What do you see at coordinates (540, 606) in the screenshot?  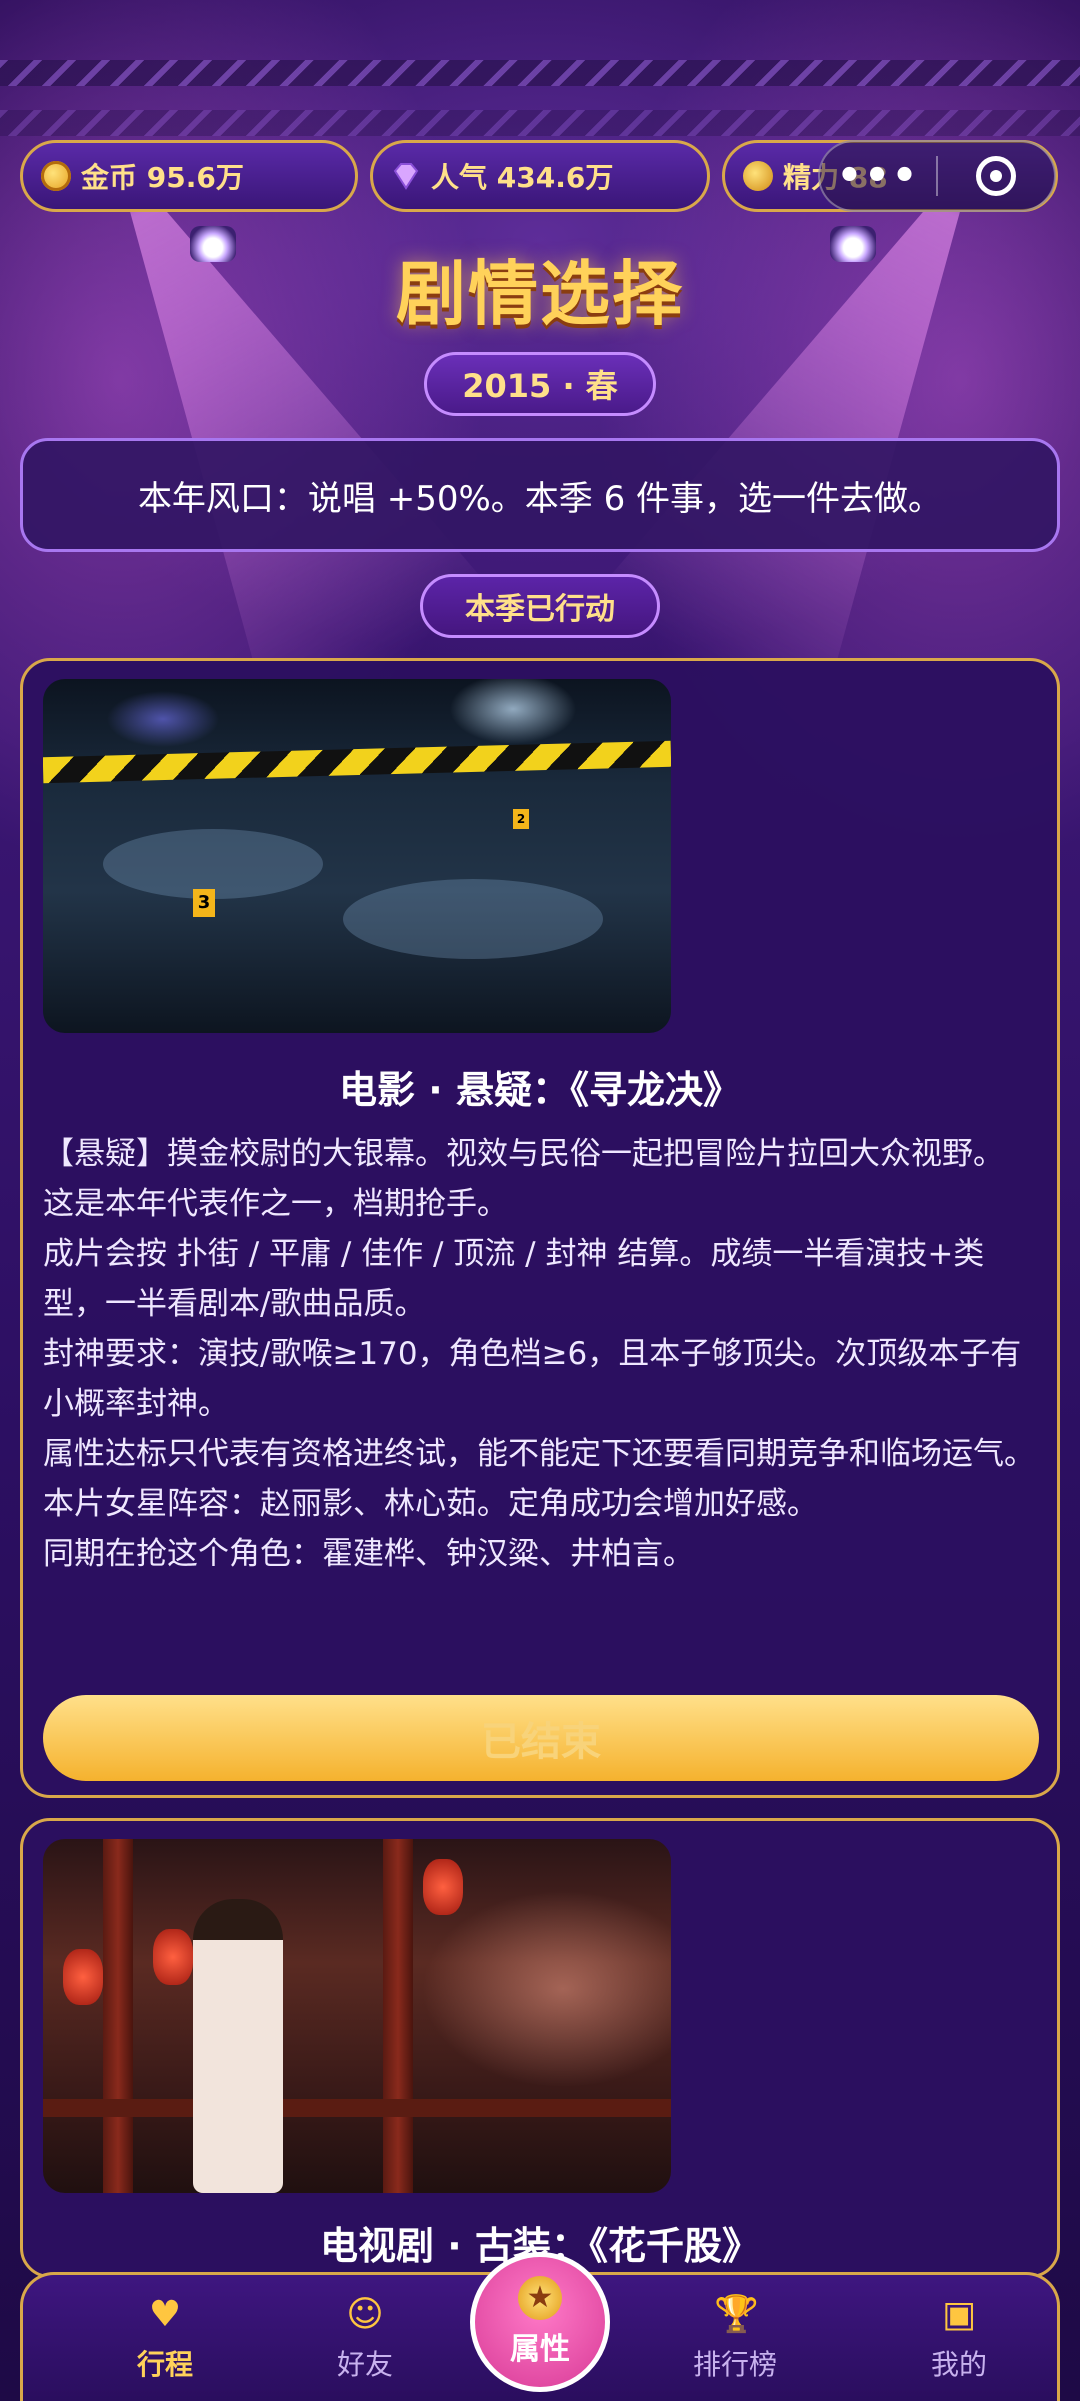 I see `status-badge: 本季已行动` at bounding box center [540, 606].